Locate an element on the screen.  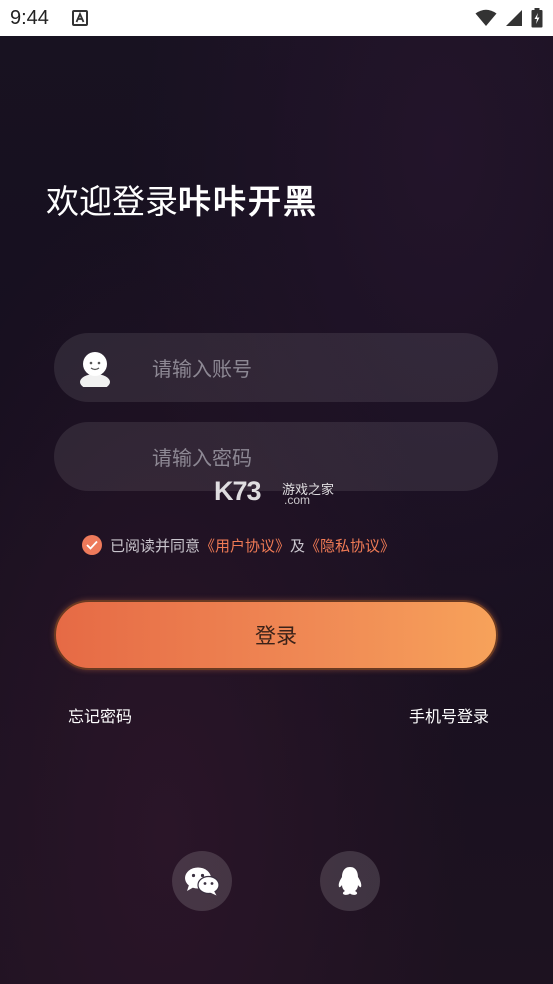
watermark-k73: K73 is located at coordinates (238, 491).